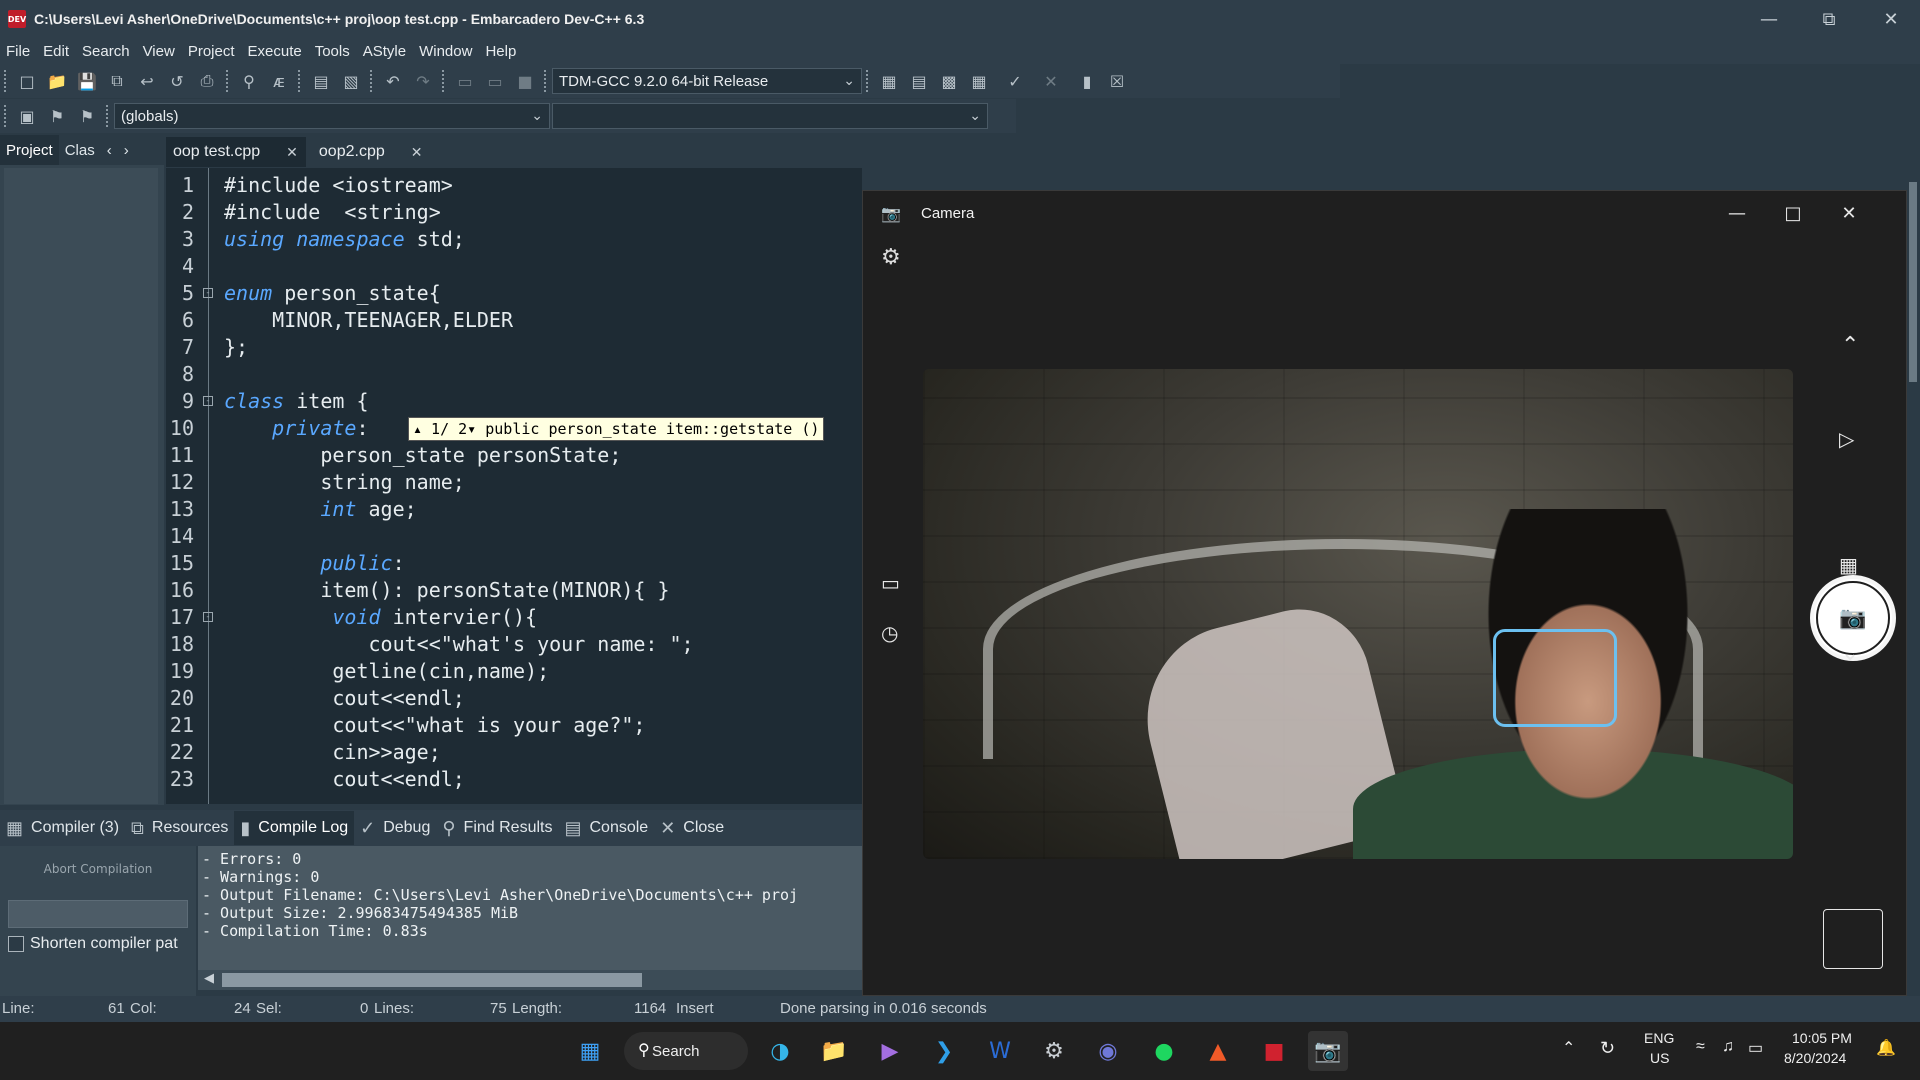 This screenshot has width=1920, height=1080. I want to click on chevron-left-icon: ‹, so click(109, 150).